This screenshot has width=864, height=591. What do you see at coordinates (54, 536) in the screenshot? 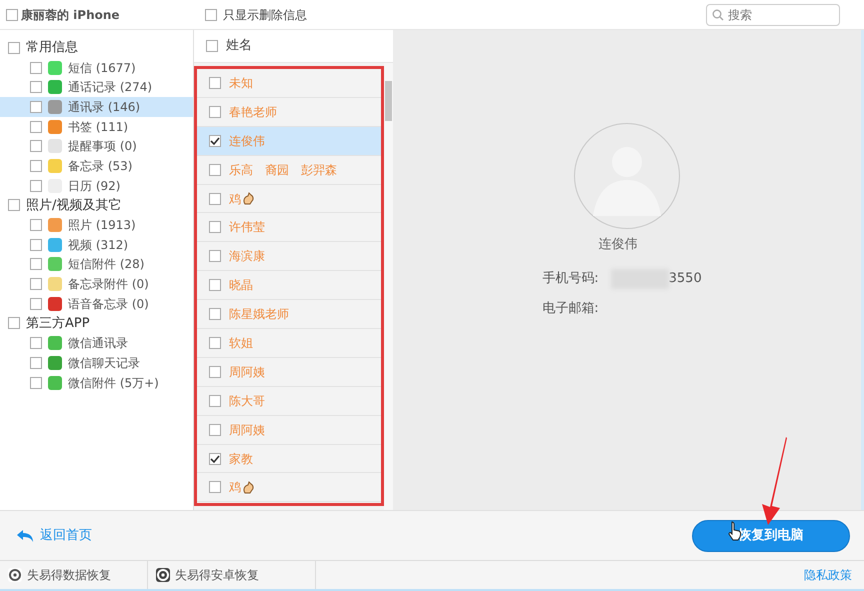
I see `back-link: 返回首页` at bounding box center [54, 536].